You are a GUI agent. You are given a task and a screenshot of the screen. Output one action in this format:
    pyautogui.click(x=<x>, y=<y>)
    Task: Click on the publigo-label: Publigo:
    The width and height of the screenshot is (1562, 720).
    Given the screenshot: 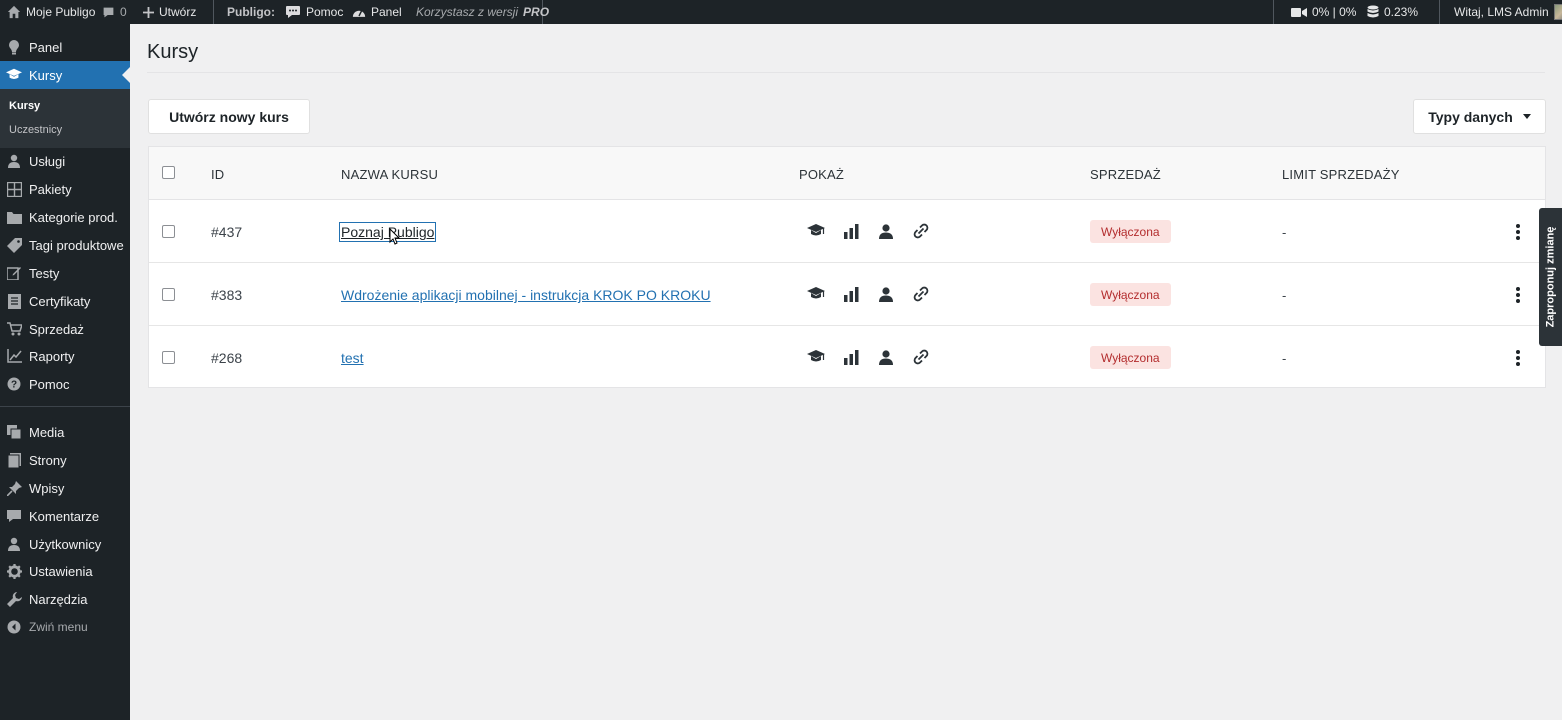 What is the action you would take?
    pyautogui.click(x=251, y=12)
    